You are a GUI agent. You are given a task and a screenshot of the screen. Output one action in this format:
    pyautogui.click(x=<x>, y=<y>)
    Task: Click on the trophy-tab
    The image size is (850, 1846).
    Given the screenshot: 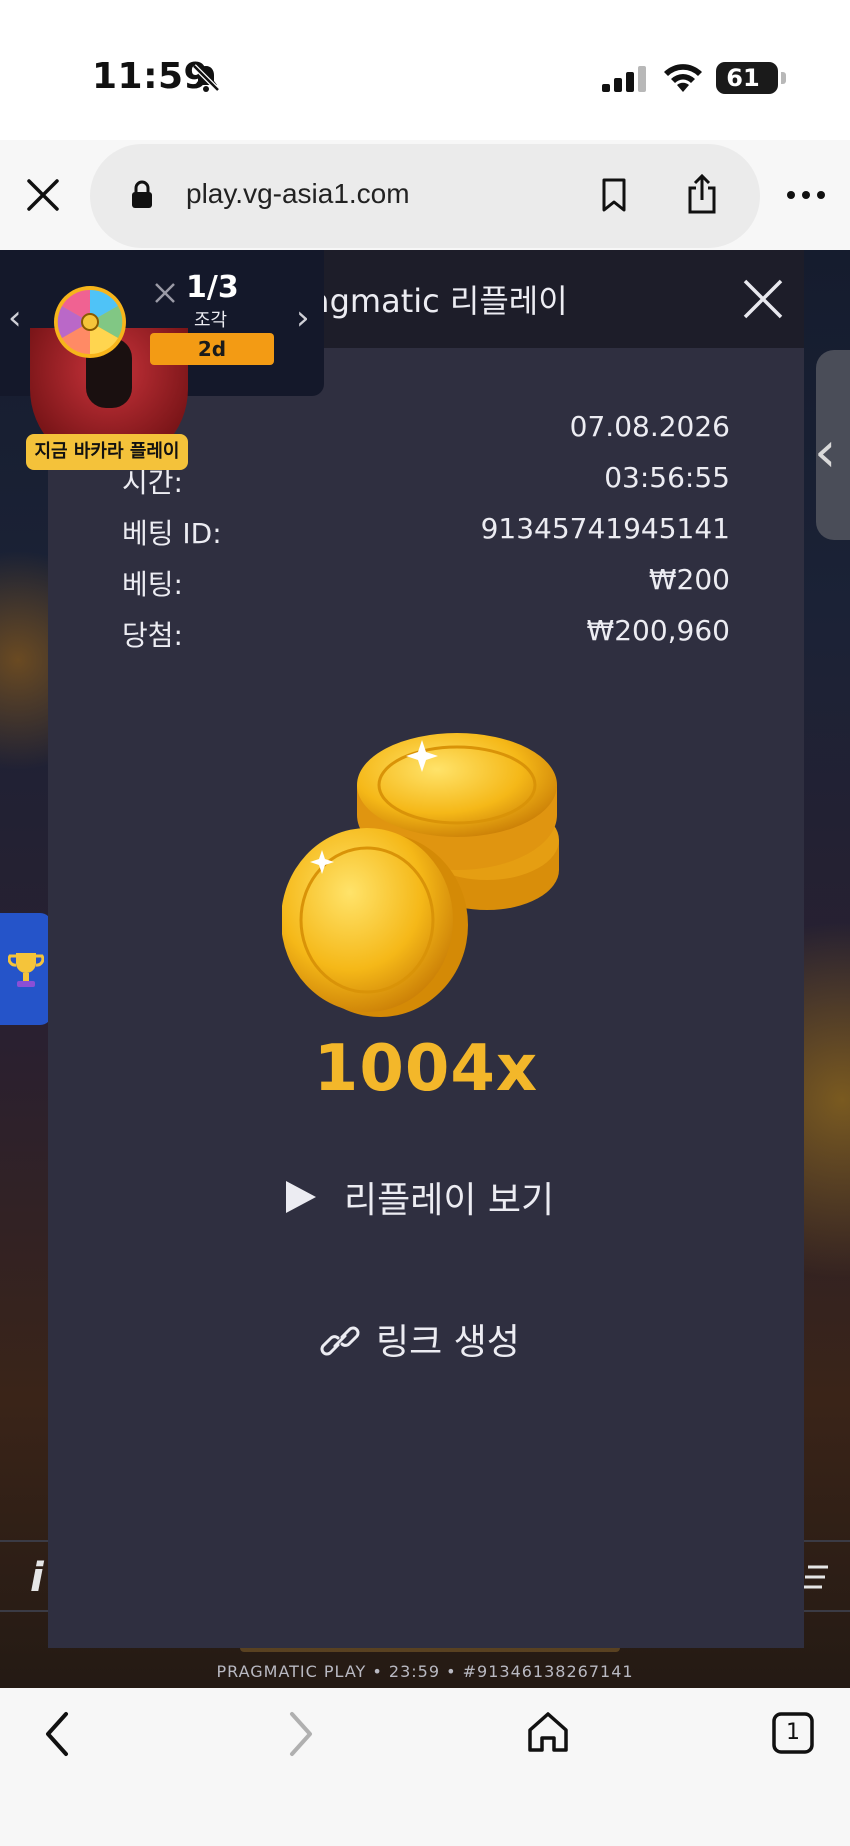 What is the action you would take?
    pyautogui.click(x=26, y=969)
    